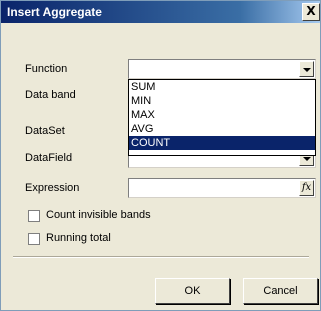 The image size is (321, 311). What do you see at coordinates (280, 291) in the screenshot?
I see `cancel-button: Cancel` at bounding box center [280, 291].